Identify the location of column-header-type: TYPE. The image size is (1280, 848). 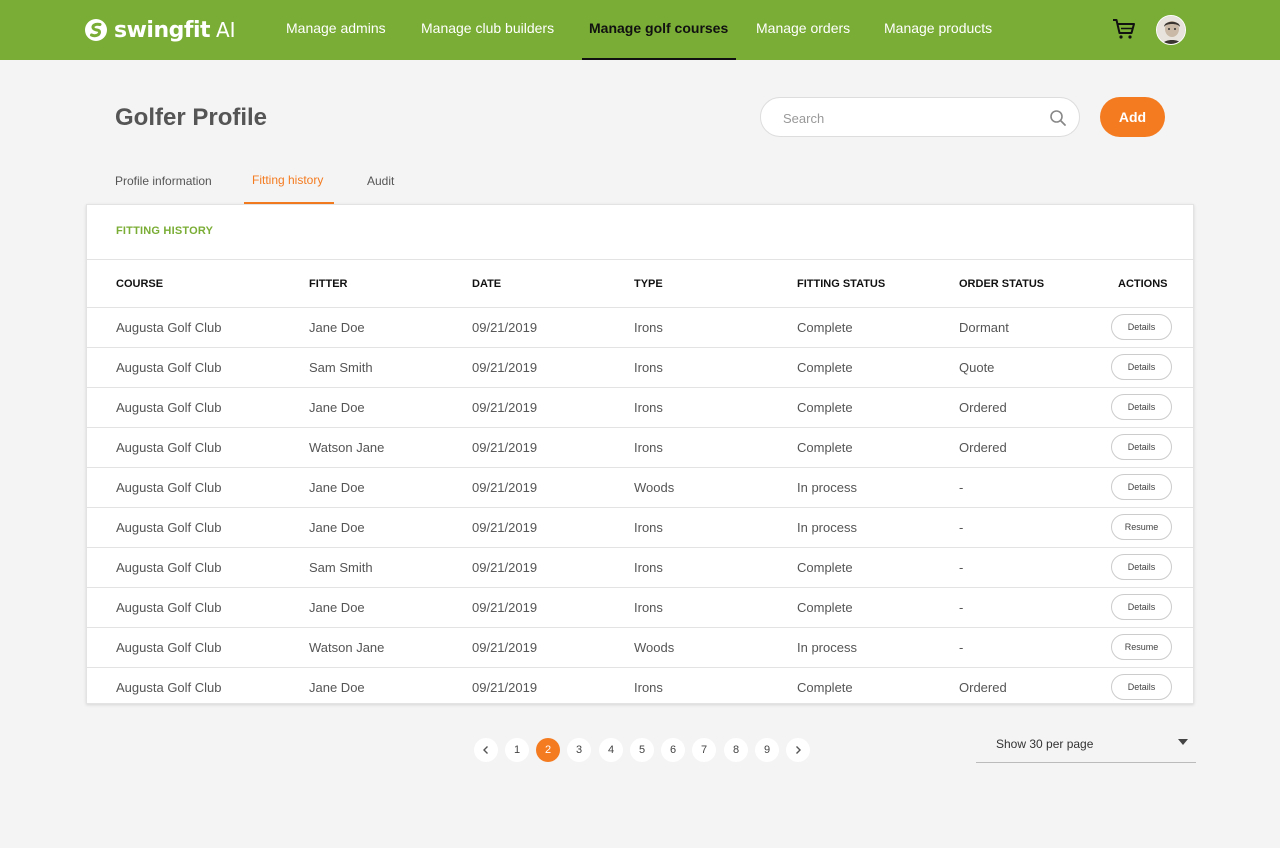
(648, 284).